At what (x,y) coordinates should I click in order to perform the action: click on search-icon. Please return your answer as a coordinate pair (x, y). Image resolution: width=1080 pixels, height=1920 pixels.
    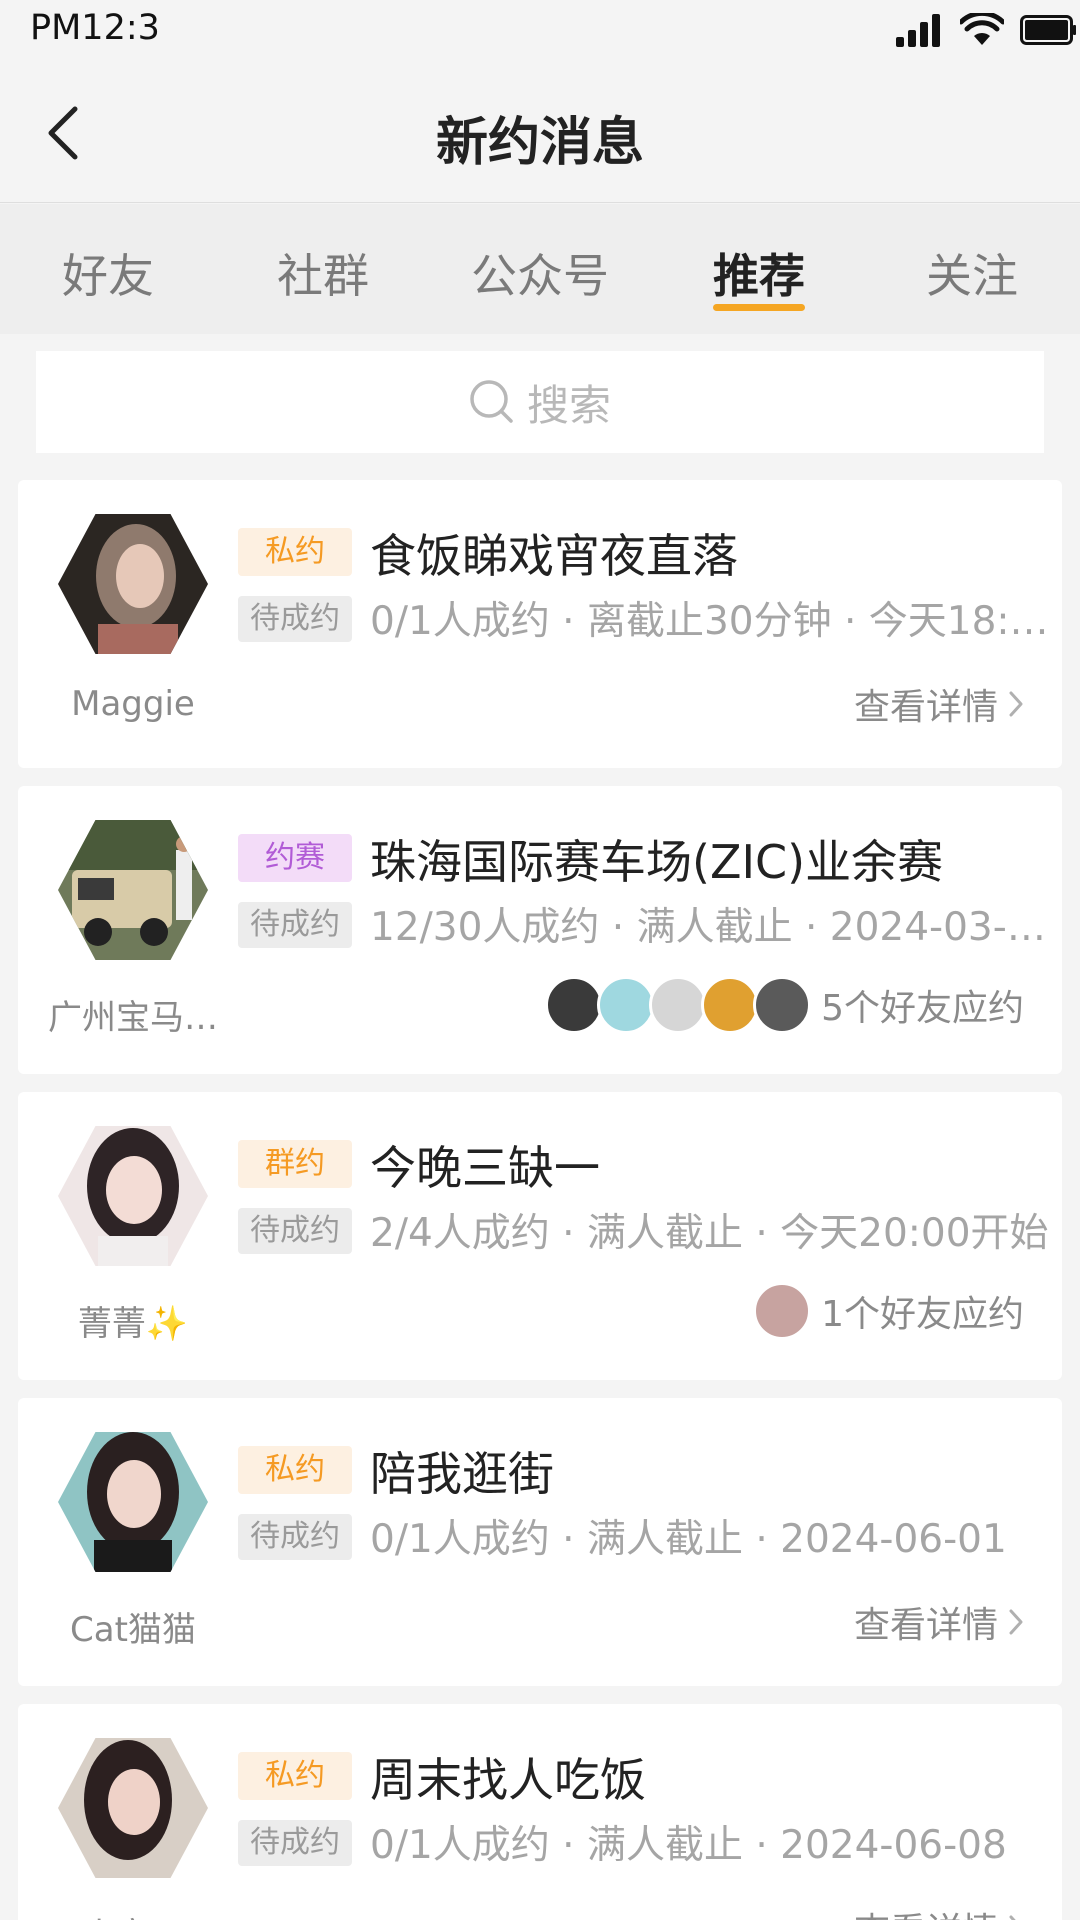
    Looking at the image, I should click on (491, 401).